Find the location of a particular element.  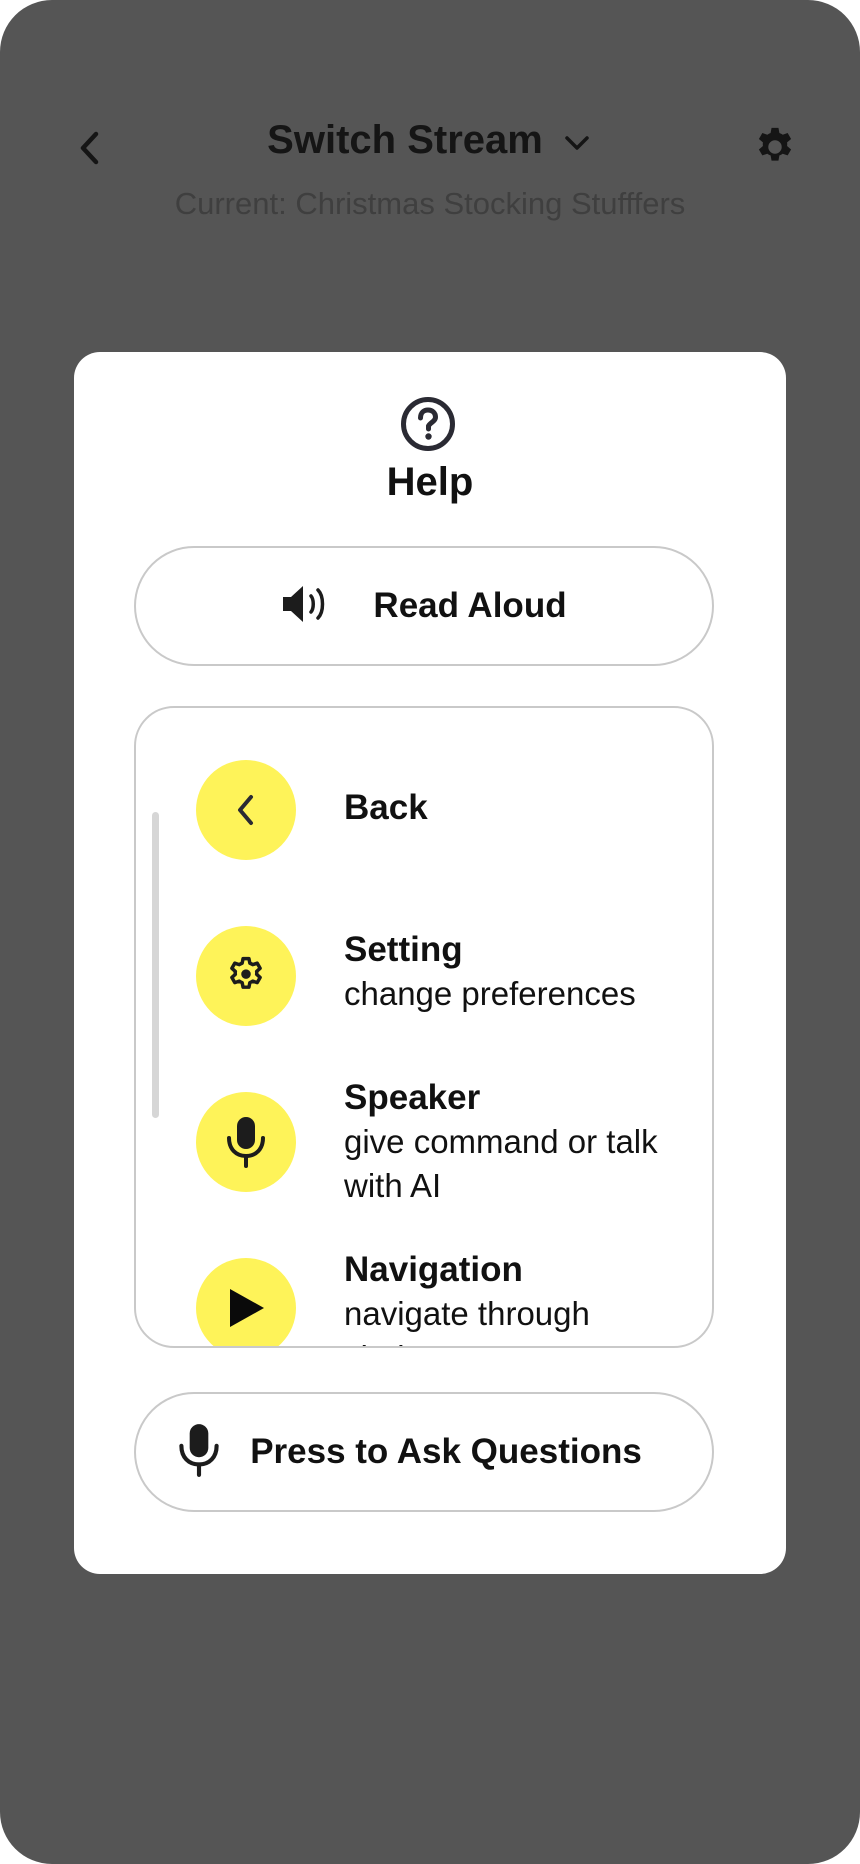

question-circle-icon is located at coordinates (428, 424).